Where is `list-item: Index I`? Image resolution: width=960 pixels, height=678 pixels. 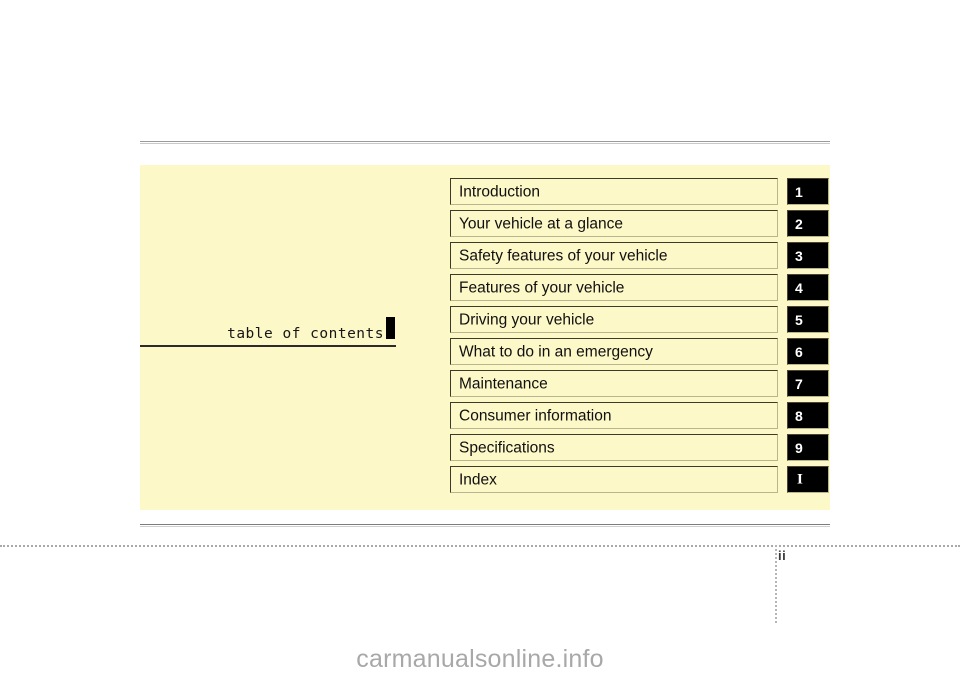 list-item: Index I is located at coordinates (640, 479).